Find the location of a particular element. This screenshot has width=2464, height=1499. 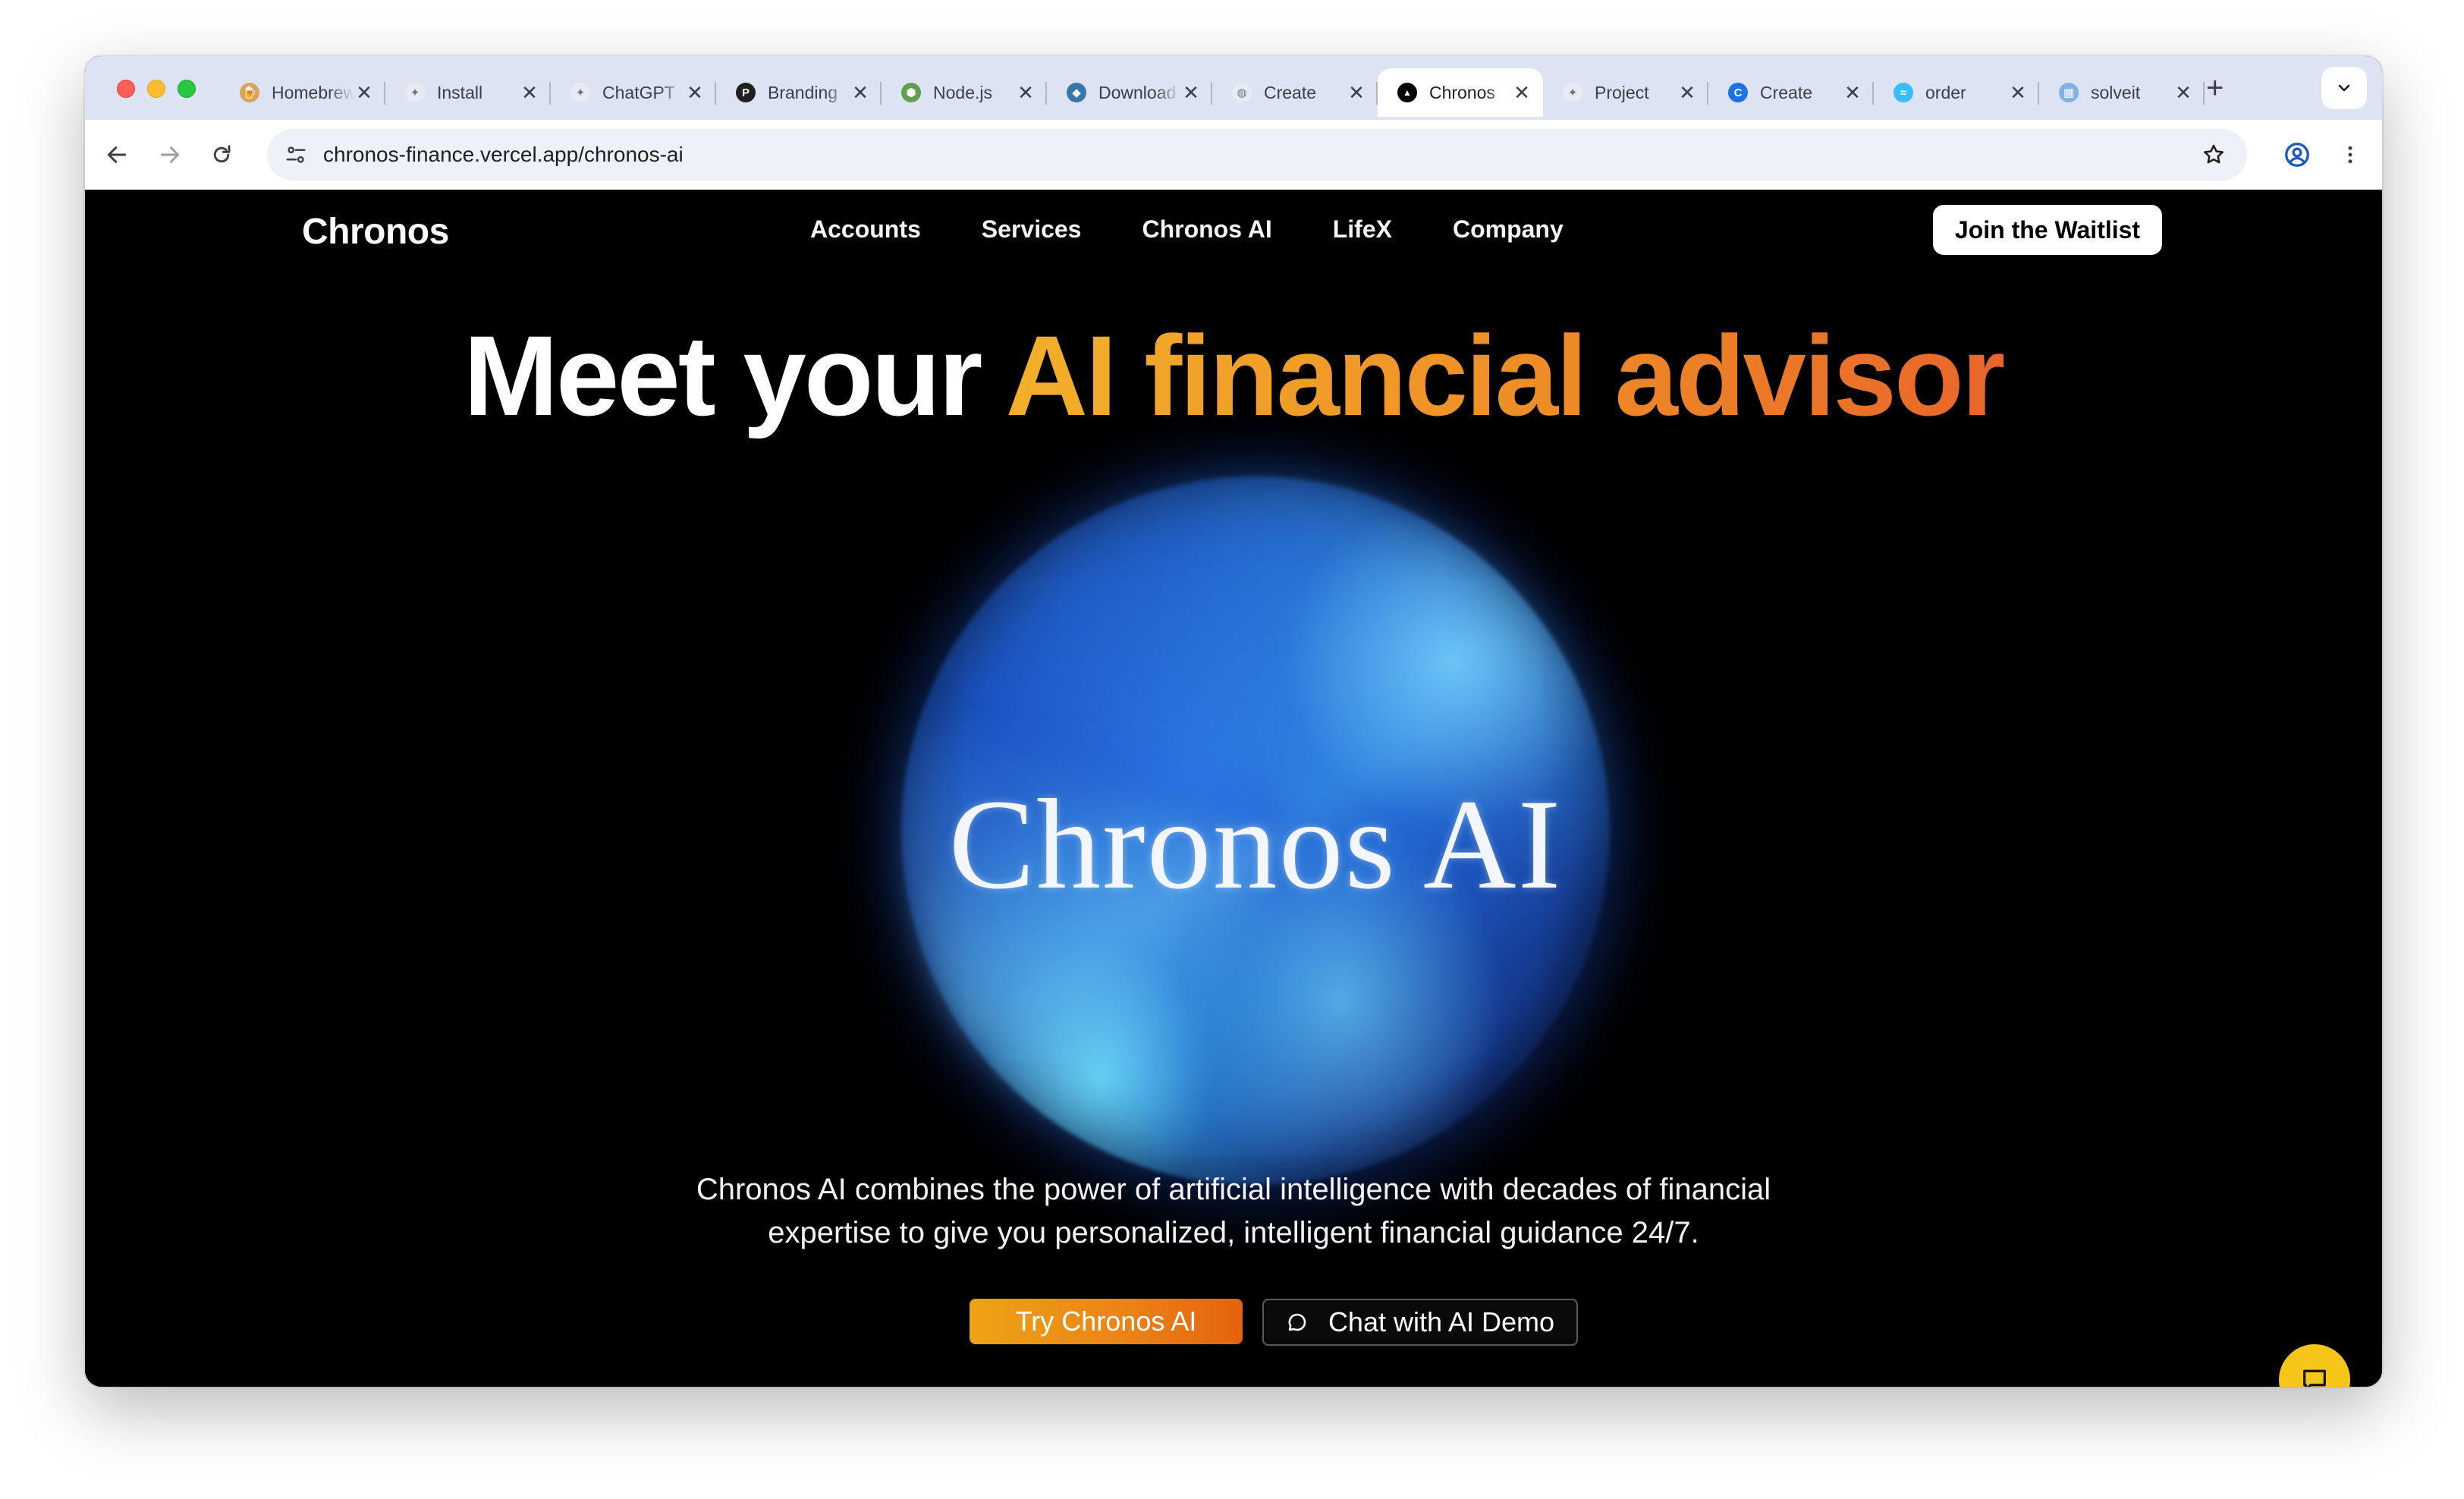

profile-button is located at coordinates (2297, 154).